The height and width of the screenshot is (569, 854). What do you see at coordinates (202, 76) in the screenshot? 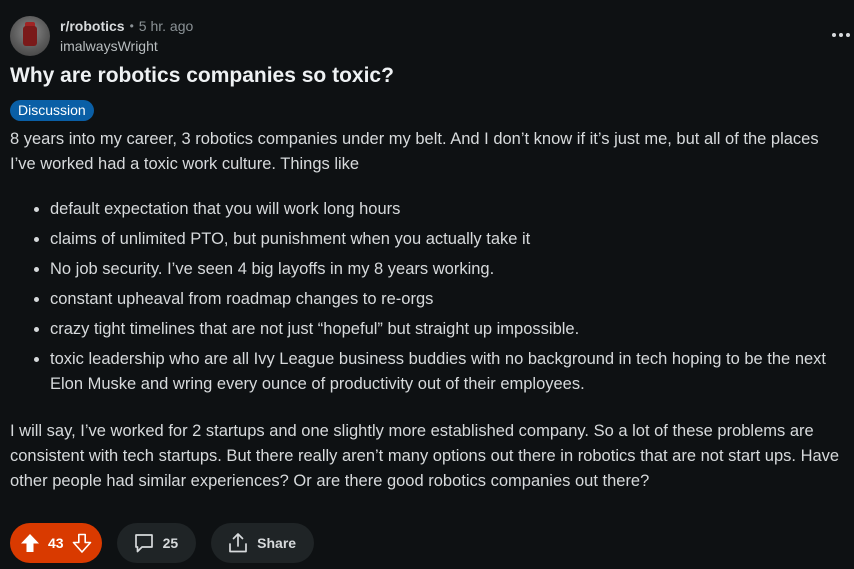
I see `post-title: Why are robotics companies so toxic?` at bounding box center [202, 76].